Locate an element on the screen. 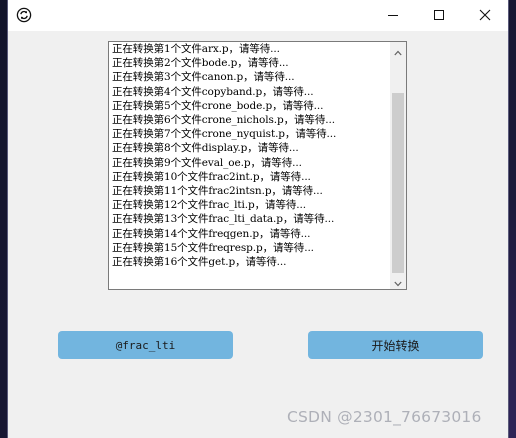 The width and height of the screenshot is (516, 438). scrollbar-thumb is located at coordinates (398, 183).